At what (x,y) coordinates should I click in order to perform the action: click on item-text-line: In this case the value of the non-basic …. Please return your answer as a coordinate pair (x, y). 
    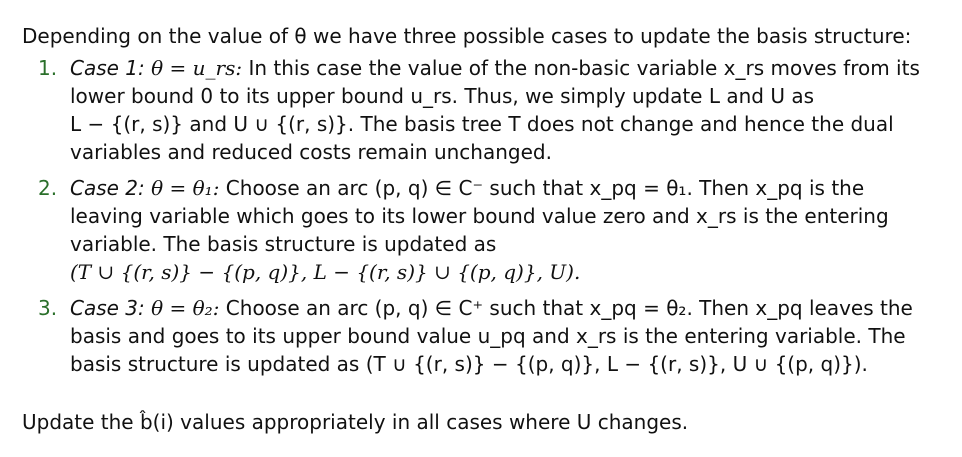
    Looking at the image, I should click on (584, 68).